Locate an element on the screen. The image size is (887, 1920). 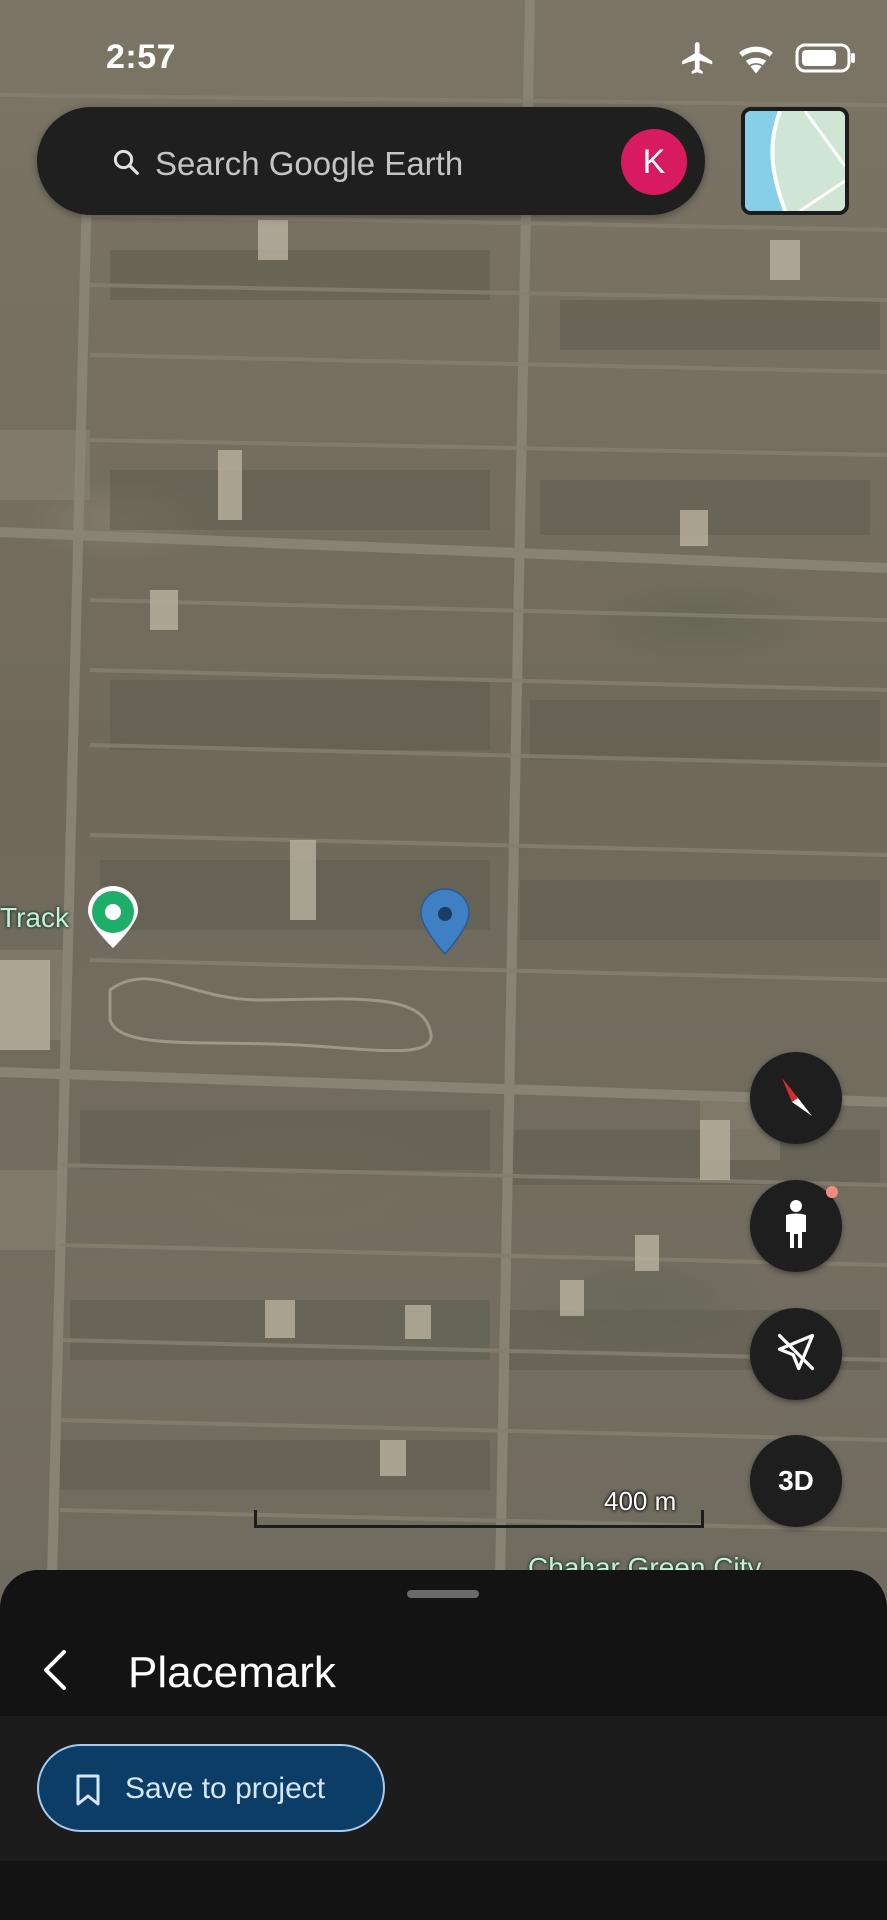
airplane-icon is located at coordinates (698, 60).